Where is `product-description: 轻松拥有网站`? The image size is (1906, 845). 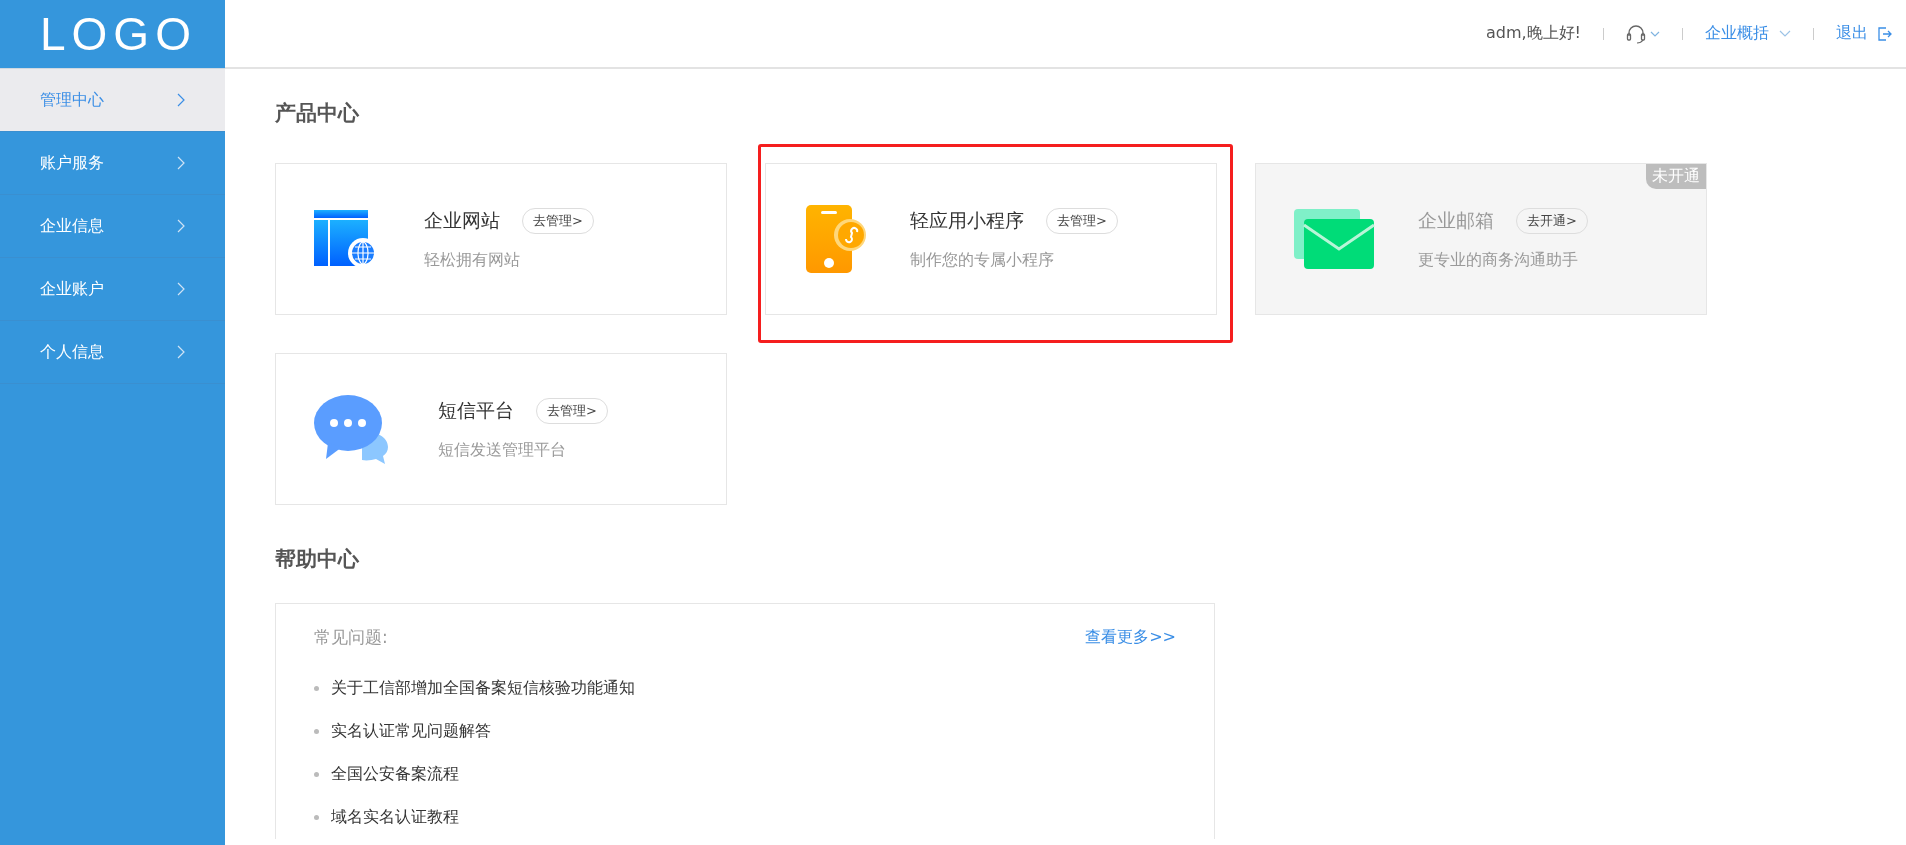
product-description: 轻松拥有网站 is located at coordinates (472, 260).